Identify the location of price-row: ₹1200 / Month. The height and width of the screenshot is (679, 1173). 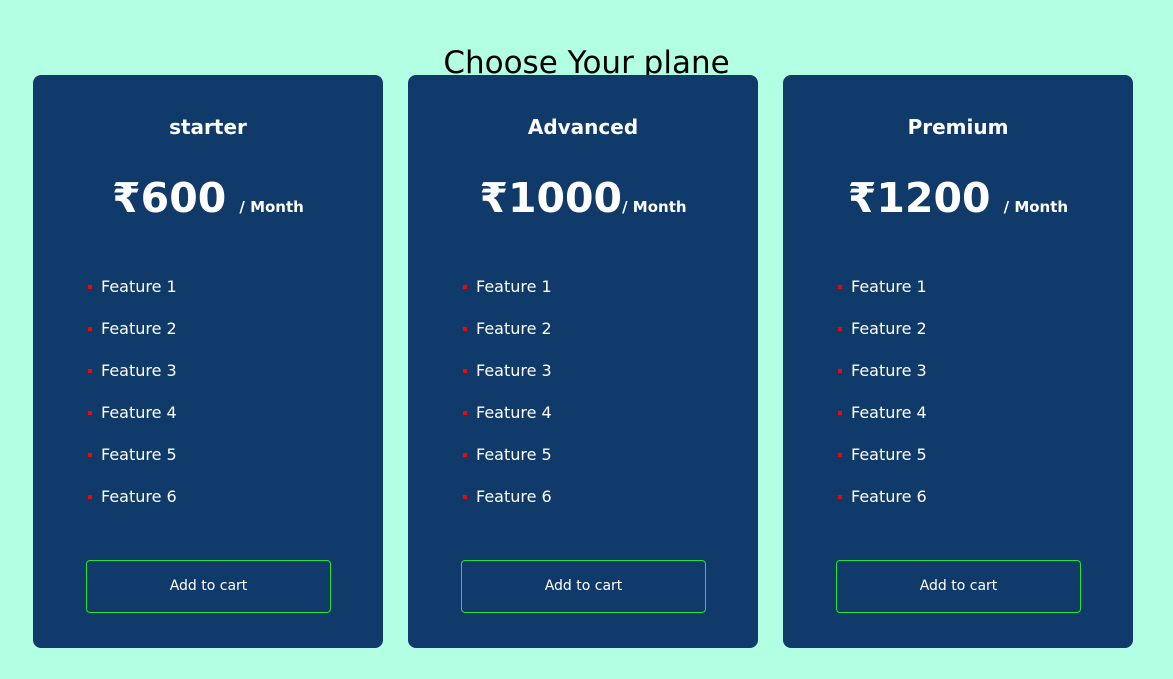
(958, 198).